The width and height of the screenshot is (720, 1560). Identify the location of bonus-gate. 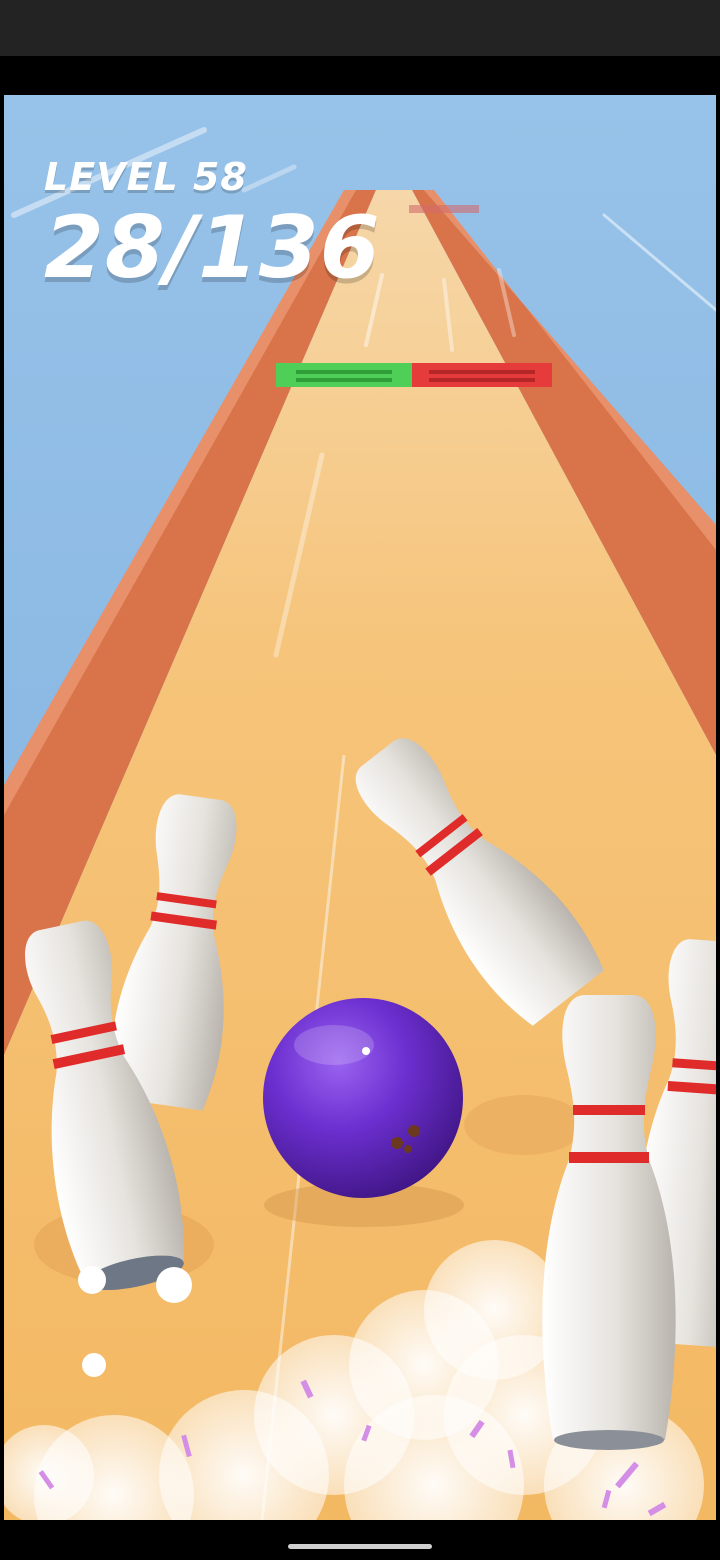
(344, 375).